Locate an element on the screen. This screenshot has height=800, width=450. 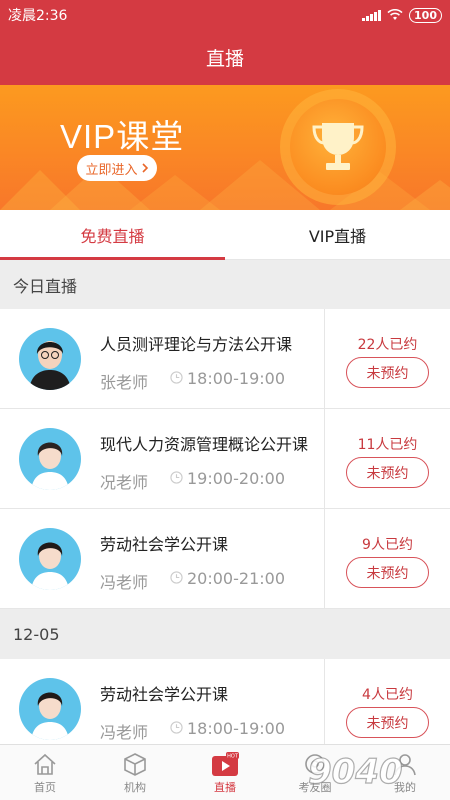
course-row: 现代人力资源管理概论公开课 况老师 19:00-20:00 11人已约 未预约 is located at coordinates (225, 459).